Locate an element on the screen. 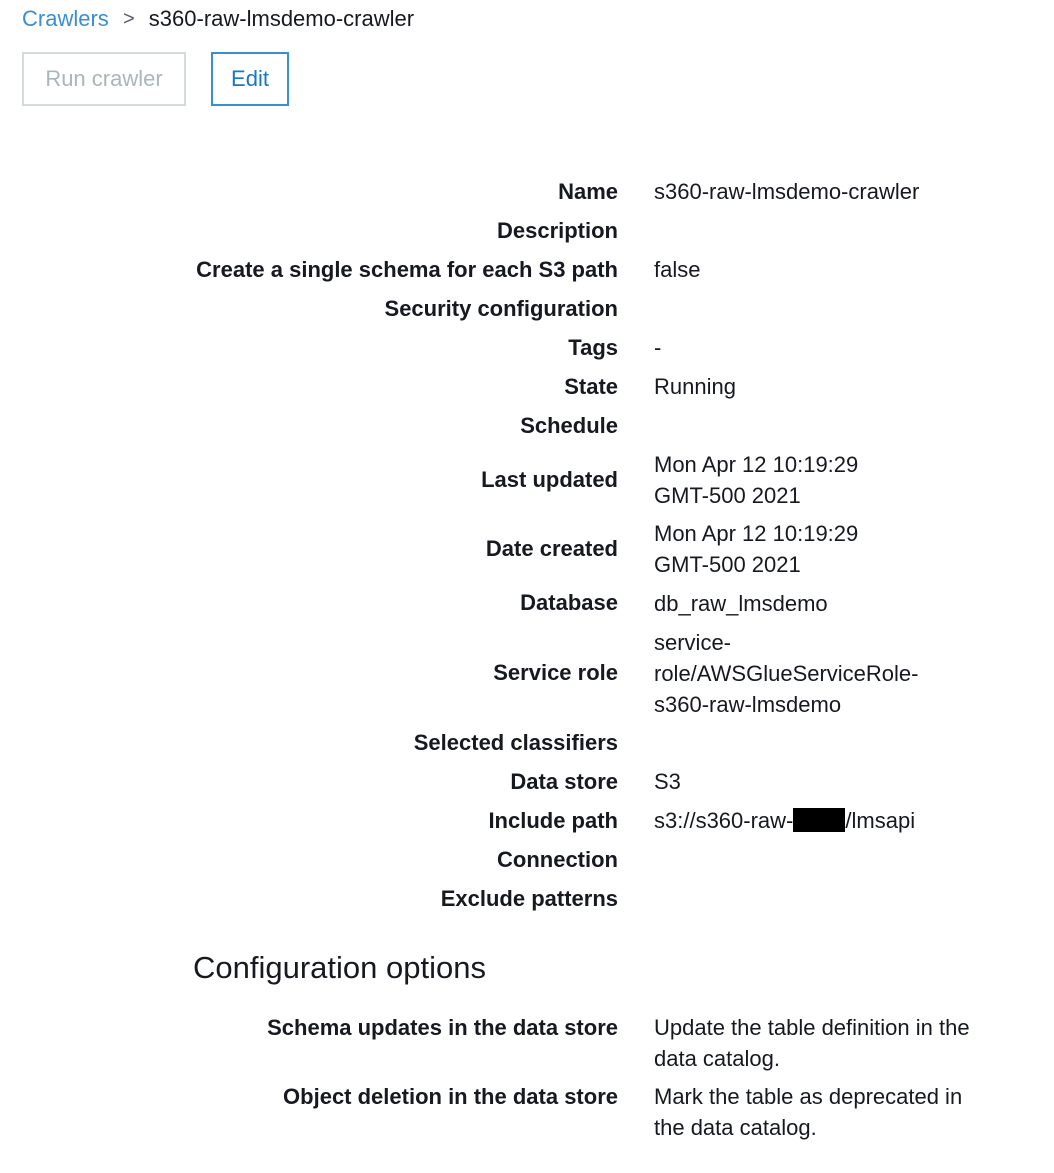 Image resolution: width=1054 pixels, height=1173 pixels. detail-row-data-store: Data store S3 is located at coordinates (527, 781).